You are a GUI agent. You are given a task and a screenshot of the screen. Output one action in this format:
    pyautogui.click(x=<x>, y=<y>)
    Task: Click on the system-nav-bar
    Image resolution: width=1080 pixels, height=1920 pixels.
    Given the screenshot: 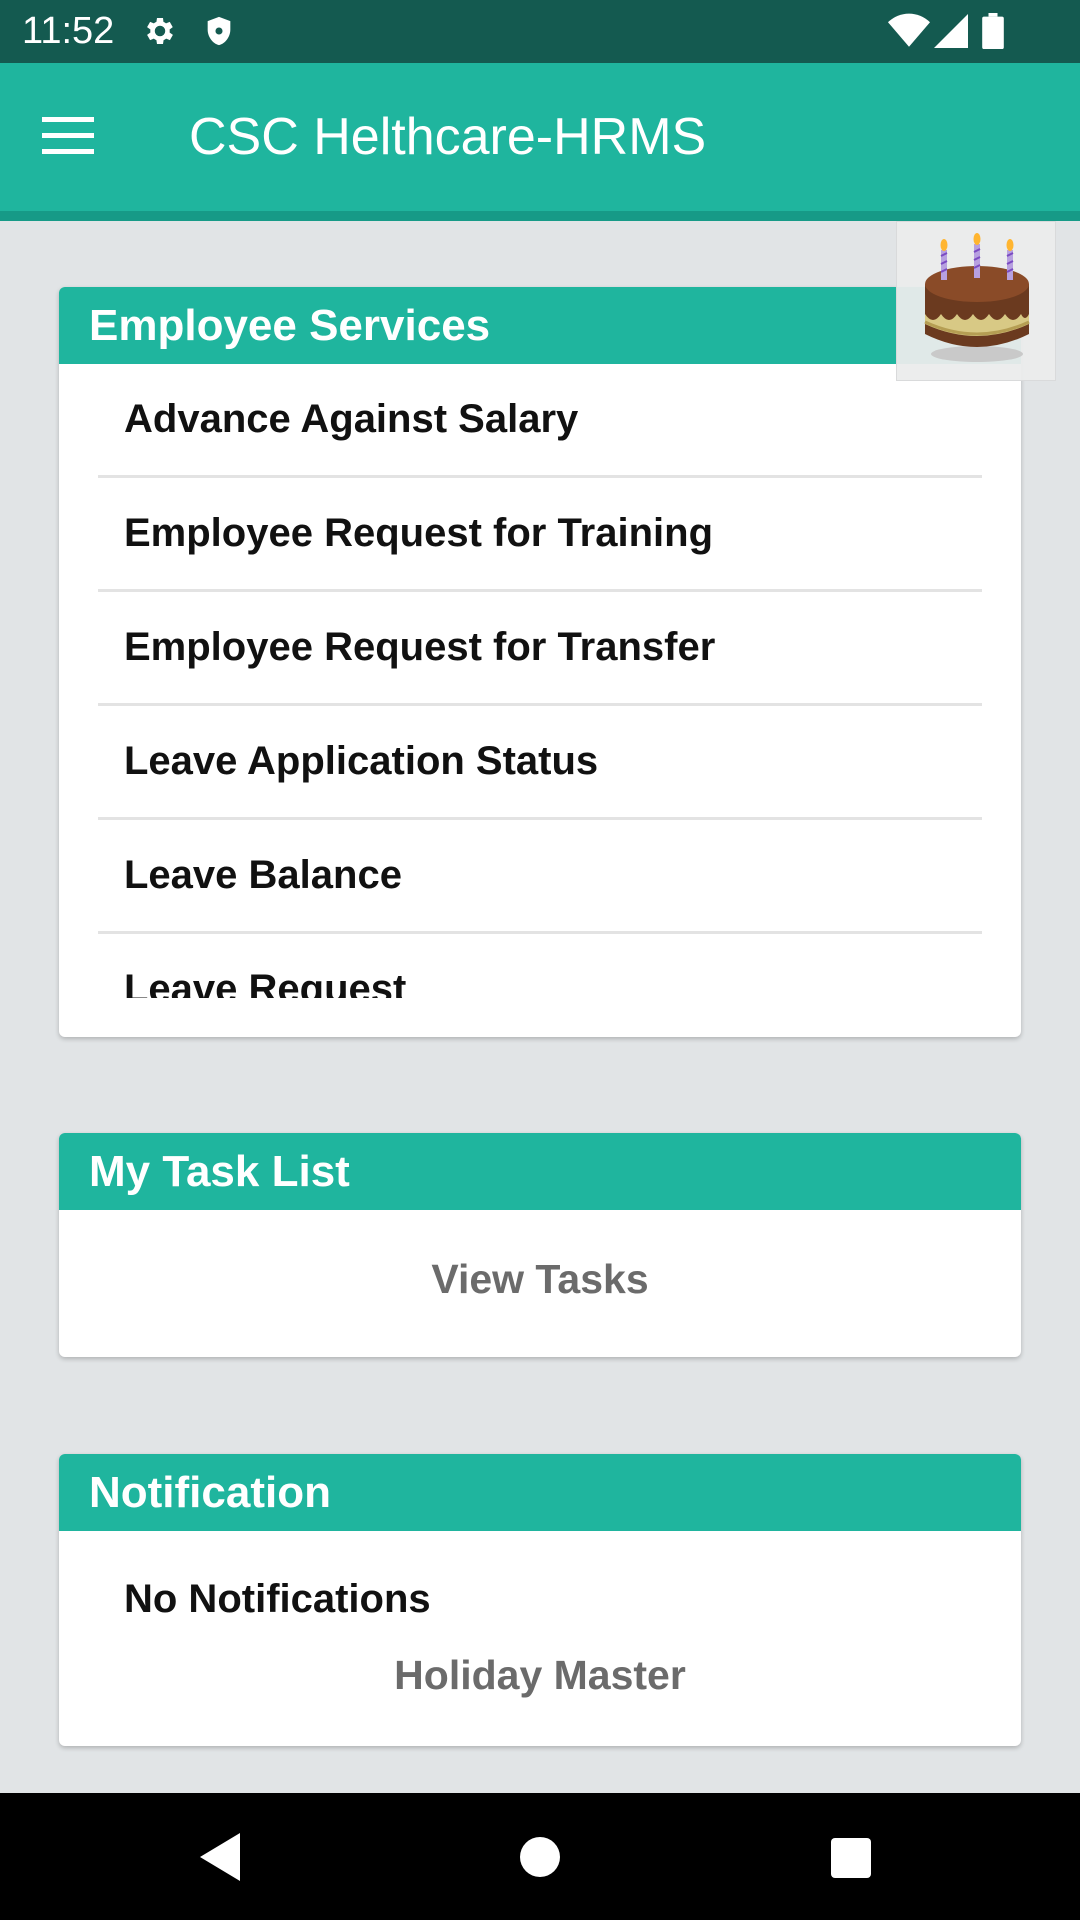 What is the action you would take?
    pyautogui.click(x=540, y=1856)
    